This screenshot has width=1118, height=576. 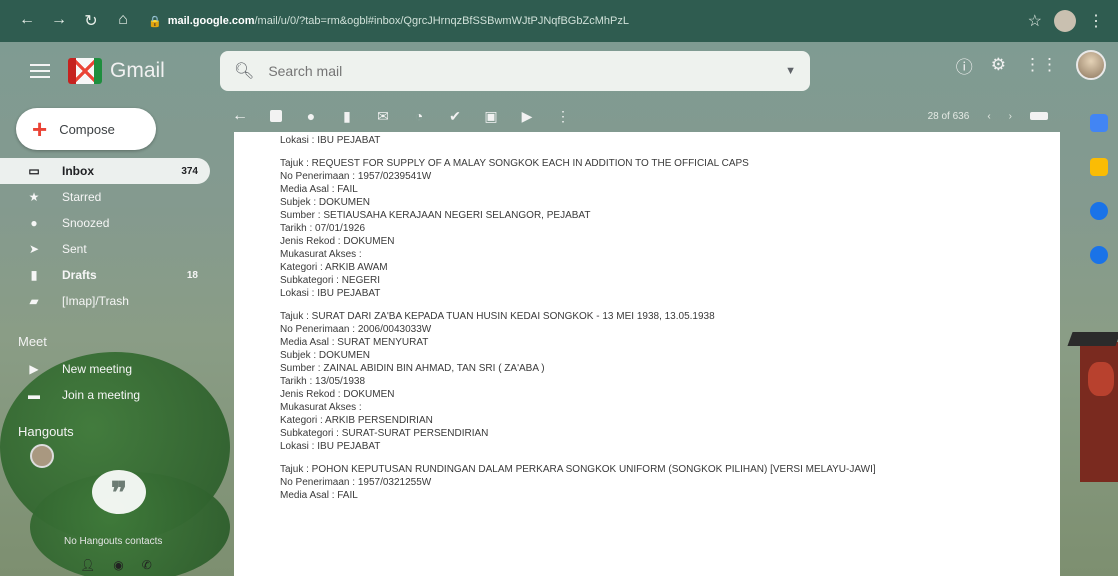 I want to click on extension-avatar-icon, so click(x=1065, y=21).